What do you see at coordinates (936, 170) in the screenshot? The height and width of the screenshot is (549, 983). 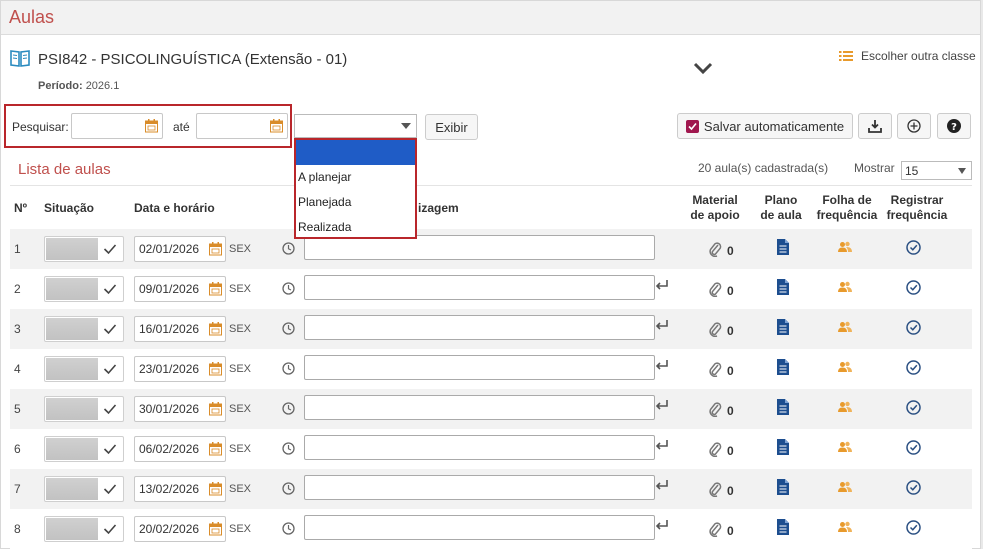 I see `page-size-select: 15` at bounding box center [936, 170].